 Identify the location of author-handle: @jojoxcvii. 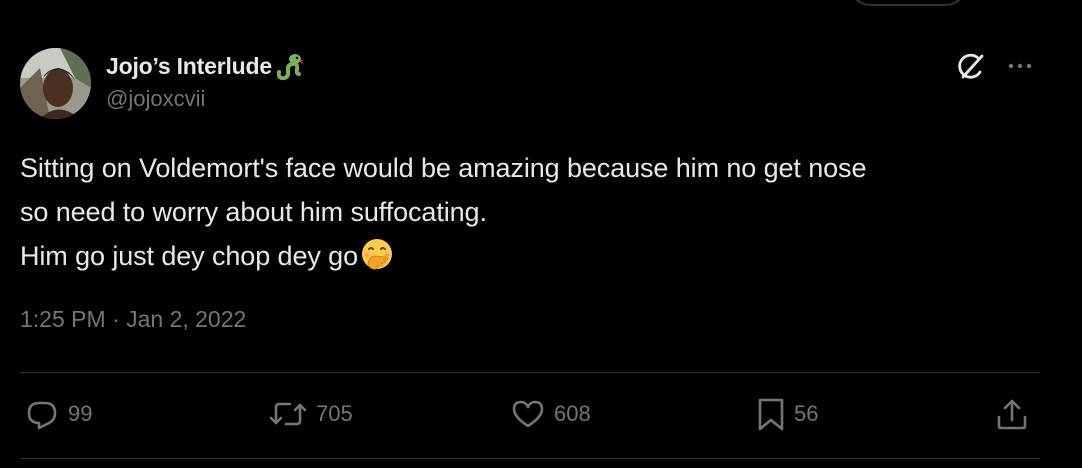
(155, 99).